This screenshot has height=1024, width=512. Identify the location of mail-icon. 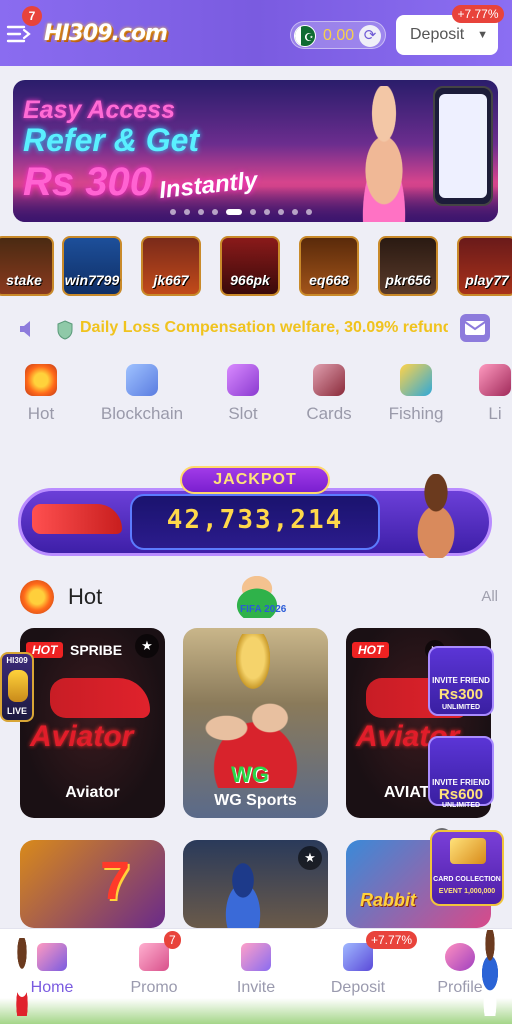
(475, 328).